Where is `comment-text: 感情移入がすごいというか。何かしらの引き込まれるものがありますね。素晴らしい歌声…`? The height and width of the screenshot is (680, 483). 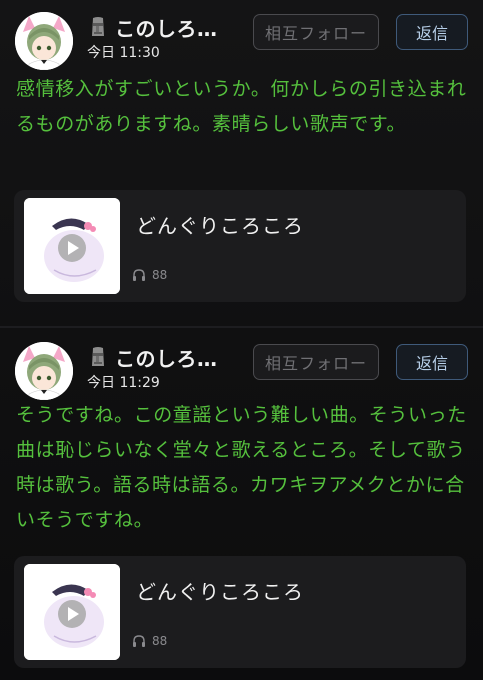 comment-text: 感情移入がすごいというか。何かしらの引き込まれるものがありますね。素晴らしい歌声… is located at coordinates (241, 106).